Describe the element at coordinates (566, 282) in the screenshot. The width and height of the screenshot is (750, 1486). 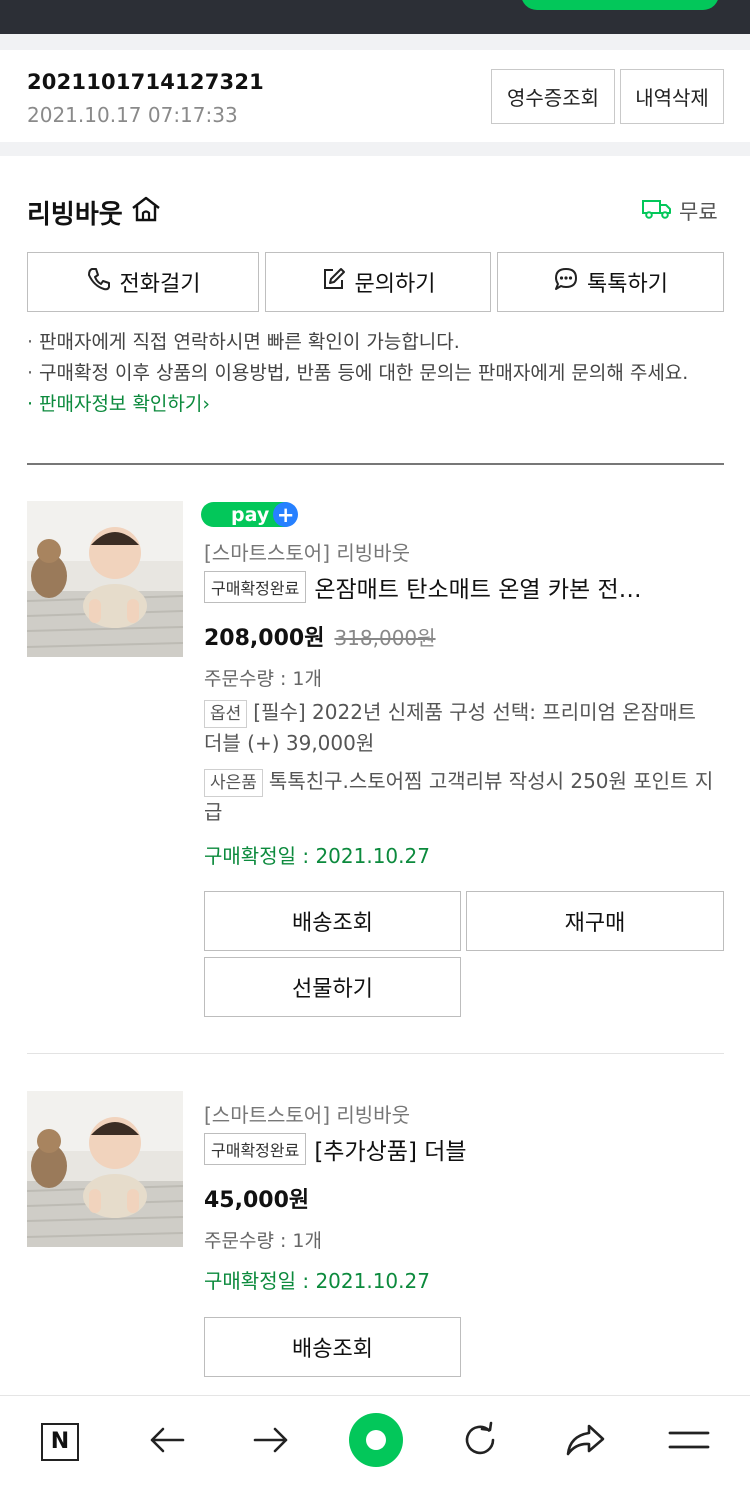
I see `chat-bubble-icon` at that location.